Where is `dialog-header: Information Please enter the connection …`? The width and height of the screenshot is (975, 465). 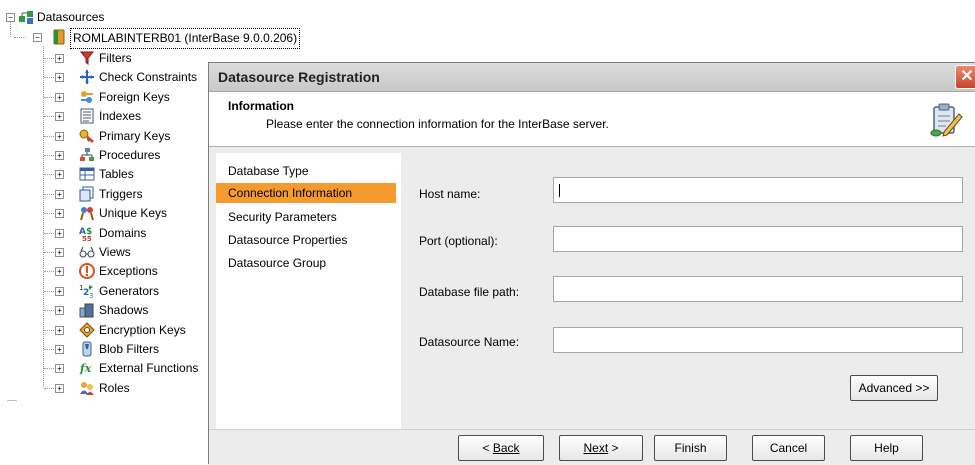 dialog-header: Information Please enter the connection … is located at coordinates (592, 119).